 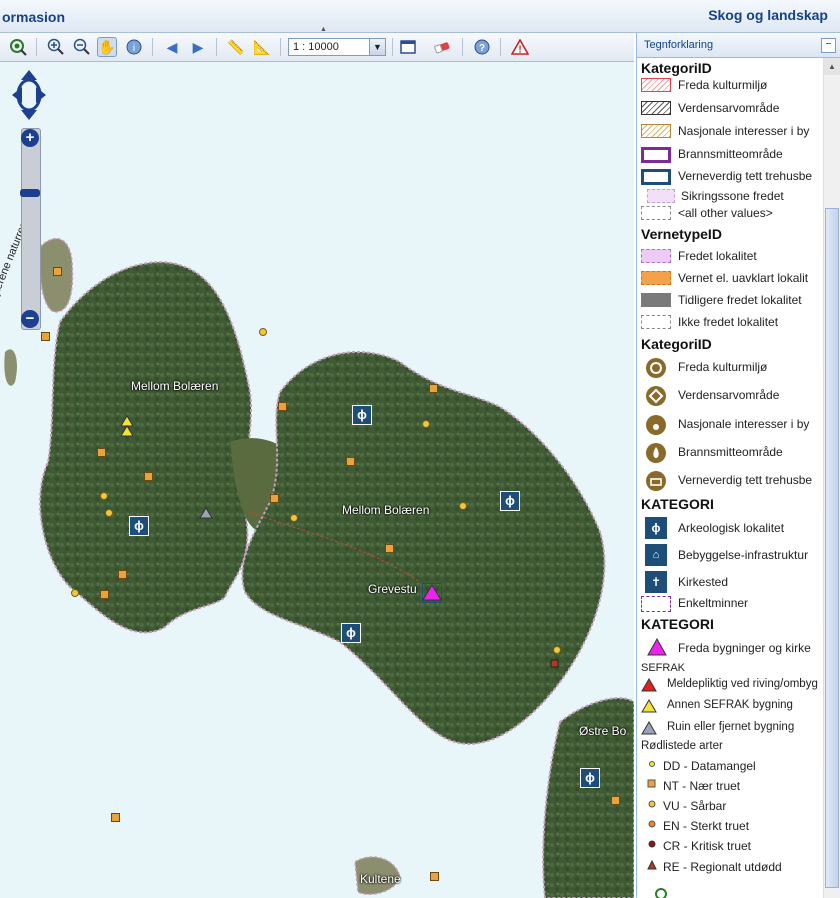 What do you see at coordinates (29, 95) in the screenshot?
I see `pan-navigator` at bounding box center [29, 95].